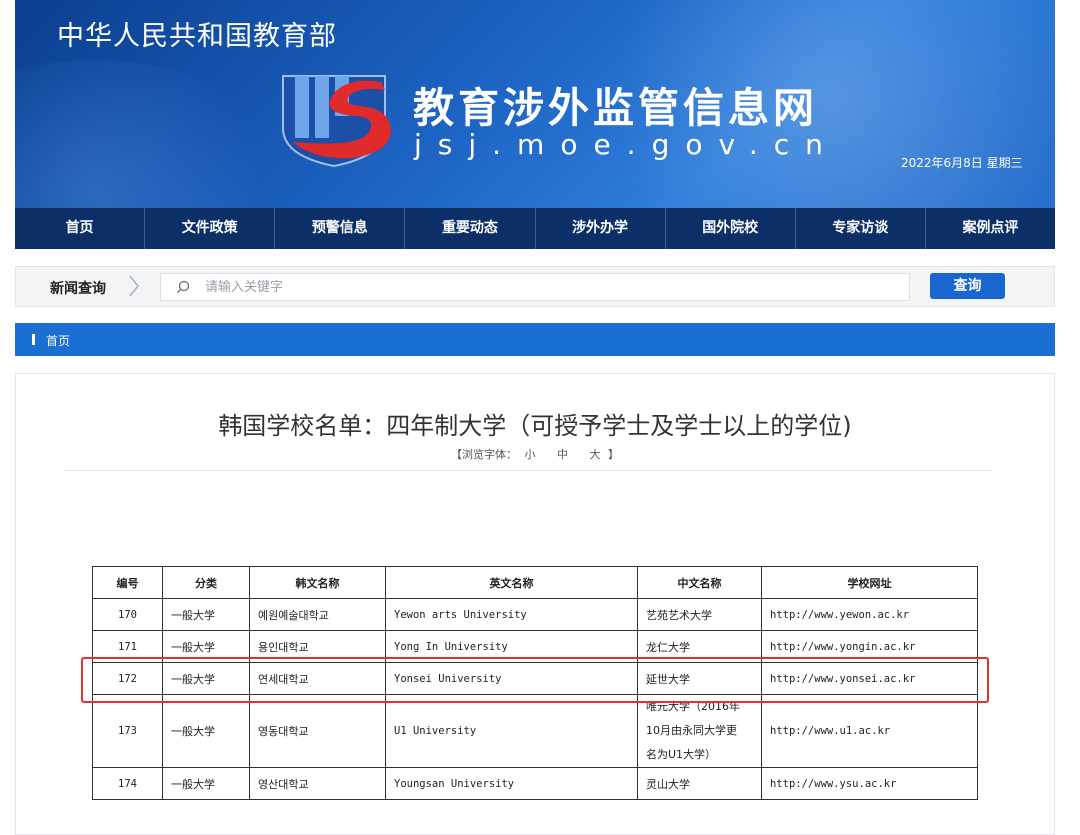 This screenshot has width=1080, height=835. What do you see at coordinates (78, 289) in the screenshot?
I see `search-label: 新闻查询` at bounding box center [78, 289].